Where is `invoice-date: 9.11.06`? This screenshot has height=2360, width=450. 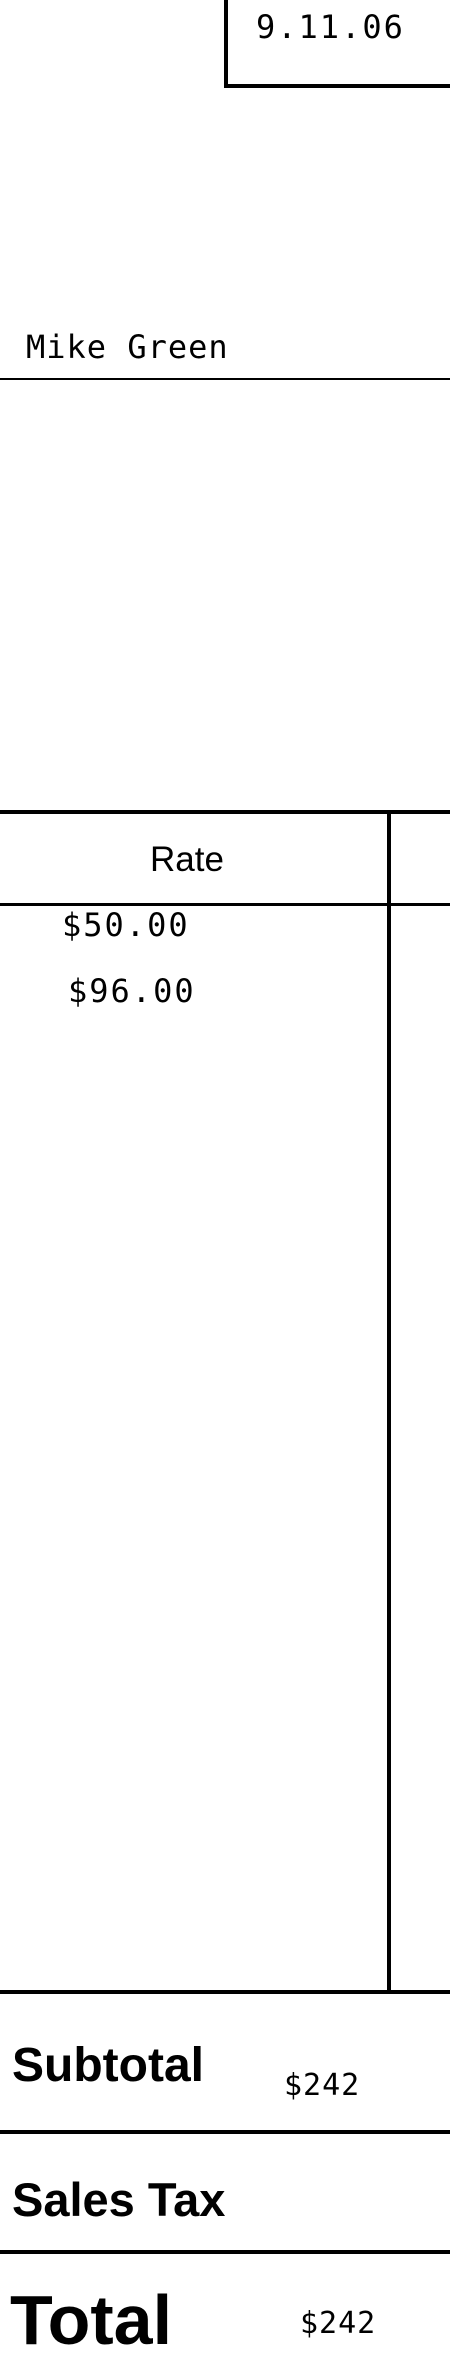
invoice-date: 9.11.06 is located at coordinates (330, 27).